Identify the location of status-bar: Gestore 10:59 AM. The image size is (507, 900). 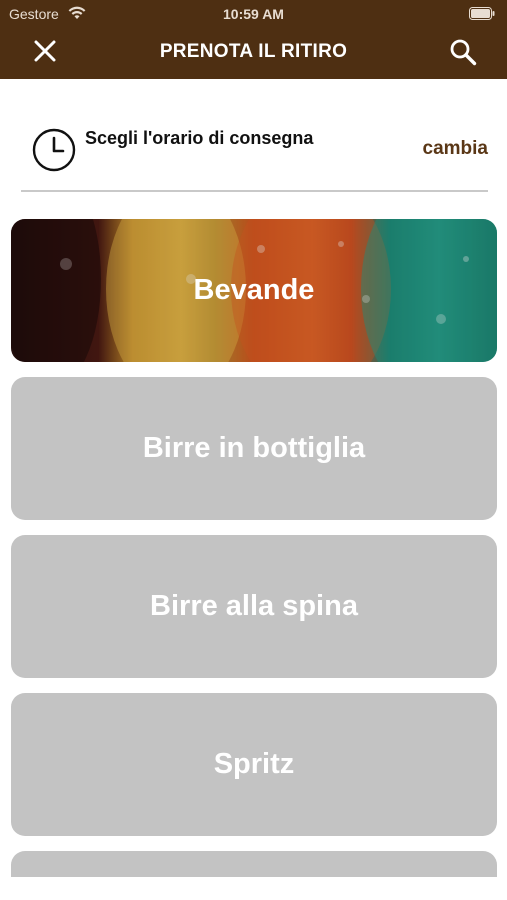
(253, 14).